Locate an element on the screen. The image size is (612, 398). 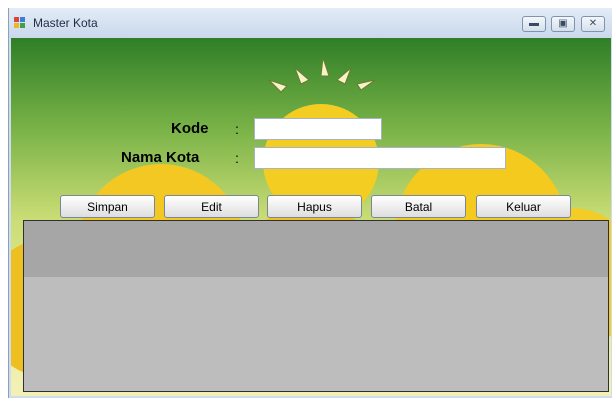
hapus-button: Hapus is located at coordinates (314, 206).